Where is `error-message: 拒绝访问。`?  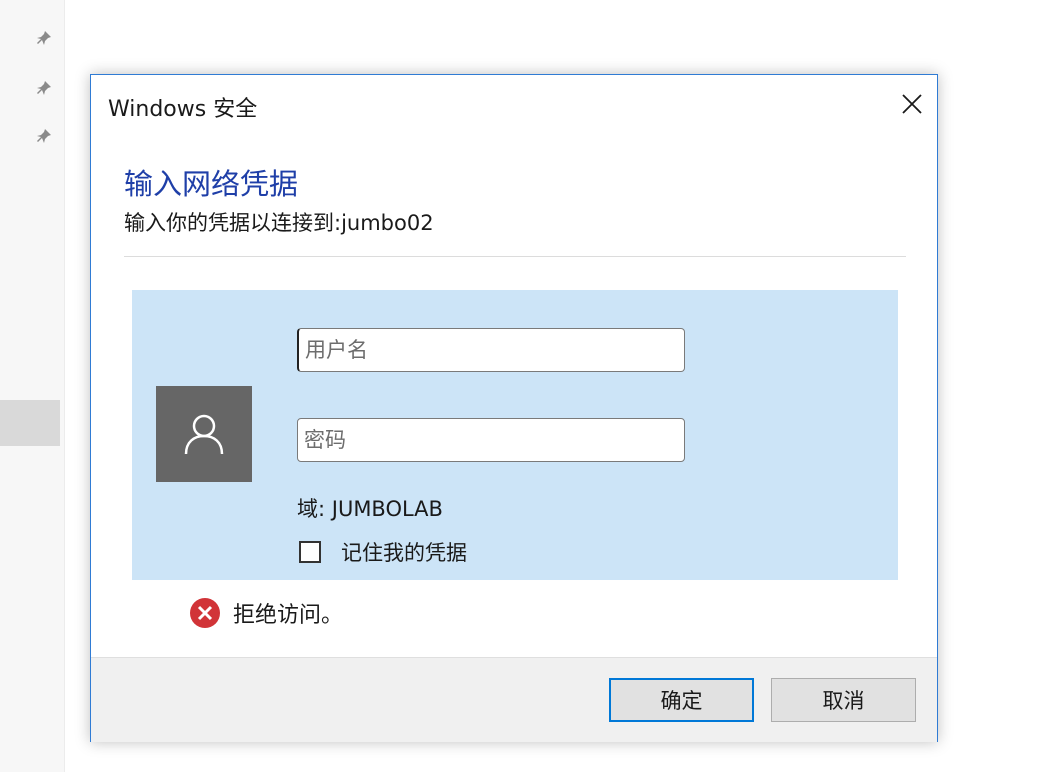 error-message: 拒绝访问。 is located at coordinates (266, 613).